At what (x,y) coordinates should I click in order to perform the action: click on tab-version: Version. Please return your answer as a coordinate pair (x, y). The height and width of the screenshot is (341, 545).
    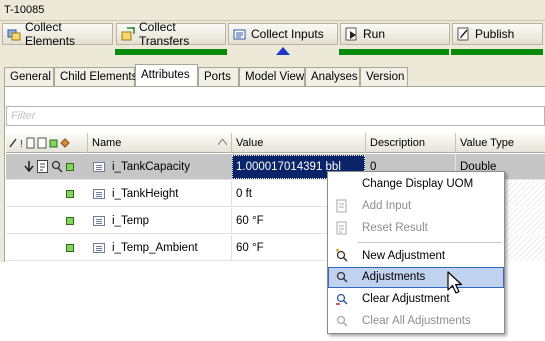
    Looking at the image, I should click on (384, 76).